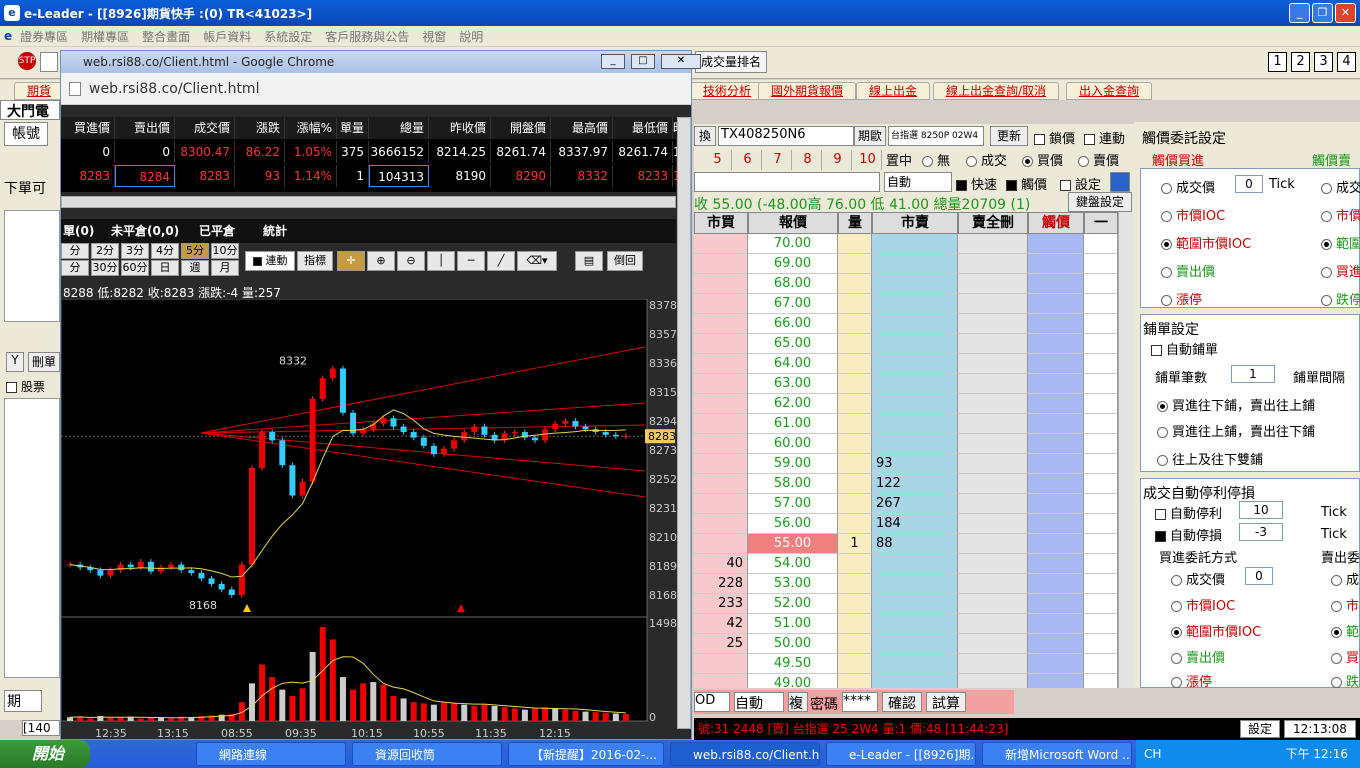 The height and width of the screenshot is (768, 1360). Describe the element at coordinates (1210, 458) in the screenshot. I see `lay-option-3: 往上及往下雙鋪` at that location.